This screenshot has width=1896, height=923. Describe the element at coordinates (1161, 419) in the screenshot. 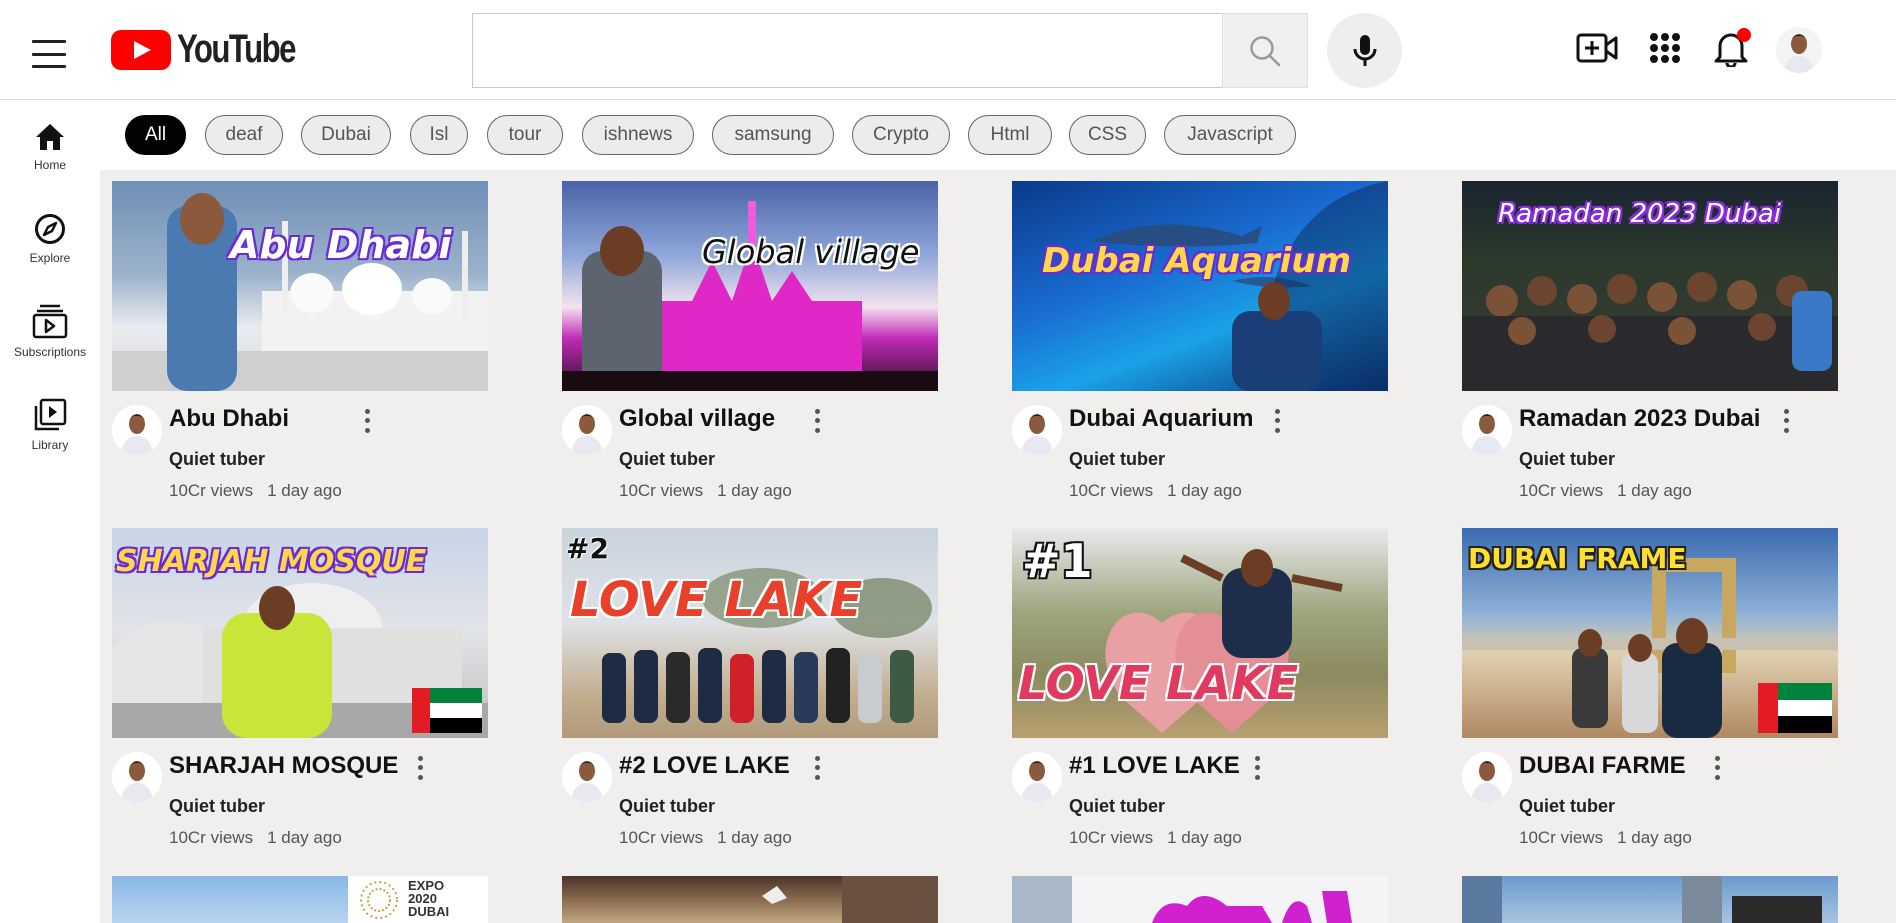

I see `video-title: Dubai Aquarium` at that location.